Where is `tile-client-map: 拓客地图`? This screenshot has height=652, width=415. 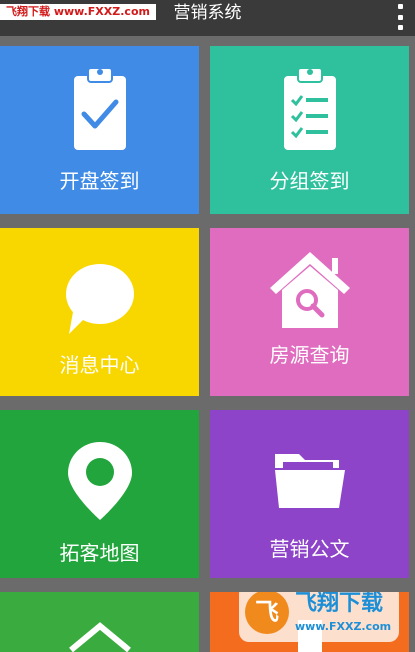
tile-client-map: 拓客地图 is located at coordinates (99, 494).